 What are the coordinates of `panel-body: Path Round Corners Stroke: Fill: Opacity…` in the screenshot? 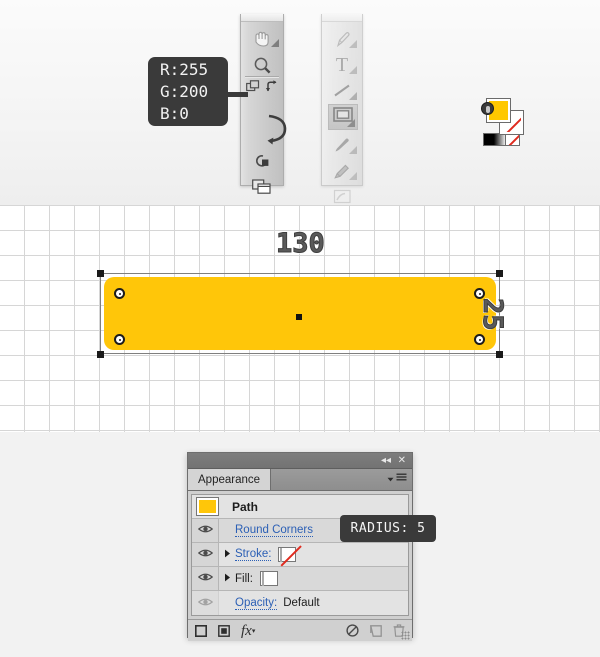 It's located at (300, 555).